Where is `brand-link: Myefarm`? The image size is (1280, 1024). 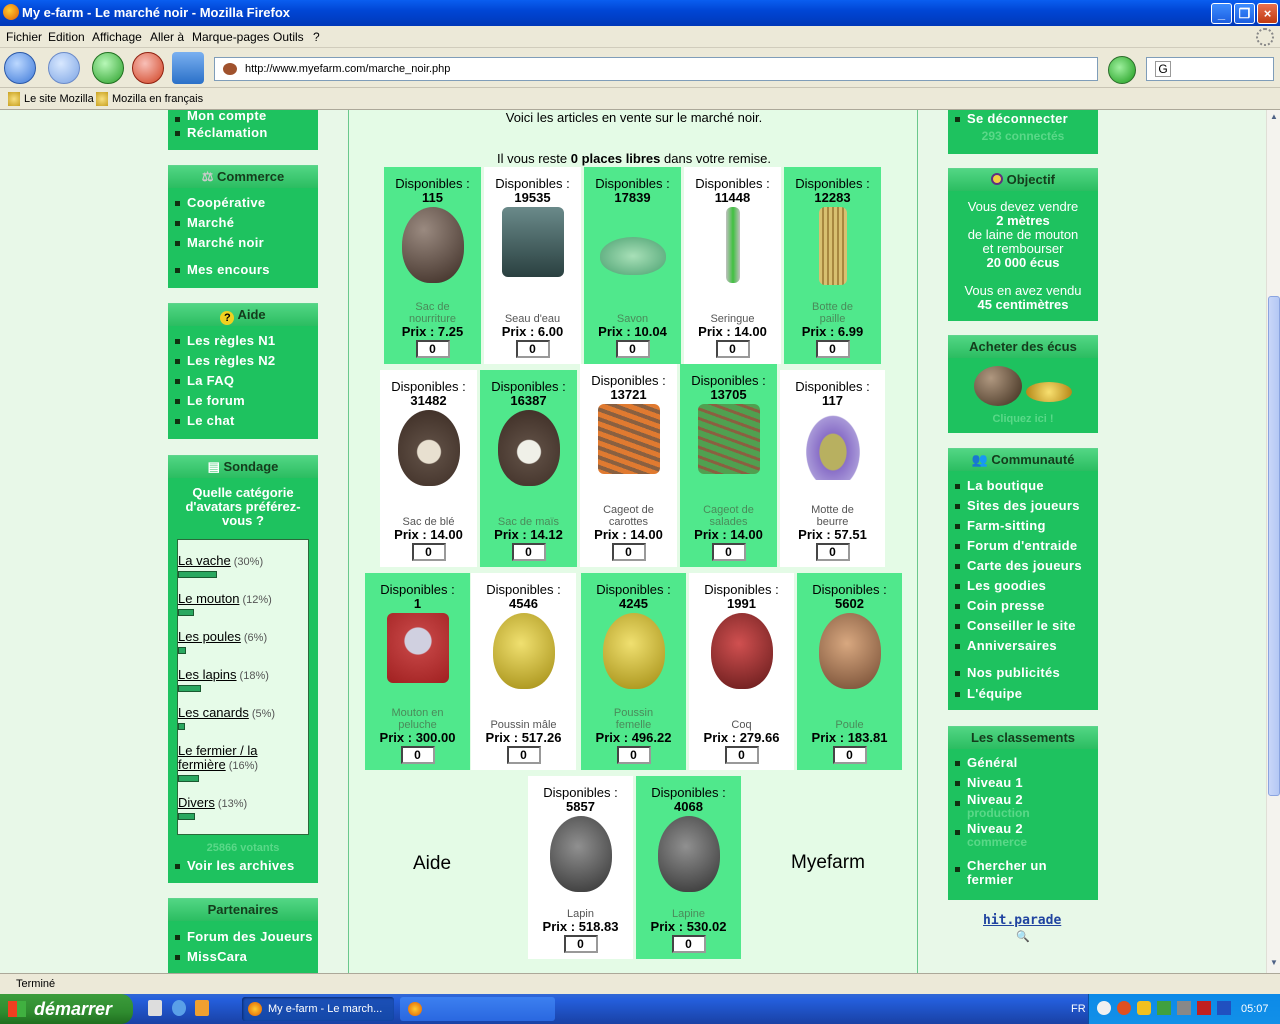
brand-link: Myefarm is located at coordinates (828, 863).